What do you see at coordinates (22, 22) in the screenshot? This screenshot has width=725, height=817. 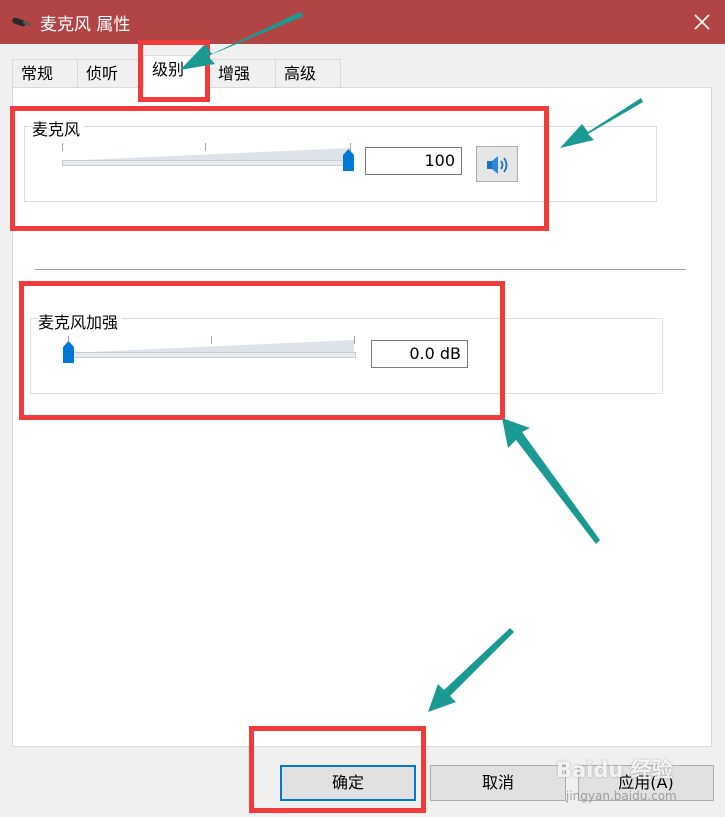 I see `microphone-icon` at bounding box center [22, 22].